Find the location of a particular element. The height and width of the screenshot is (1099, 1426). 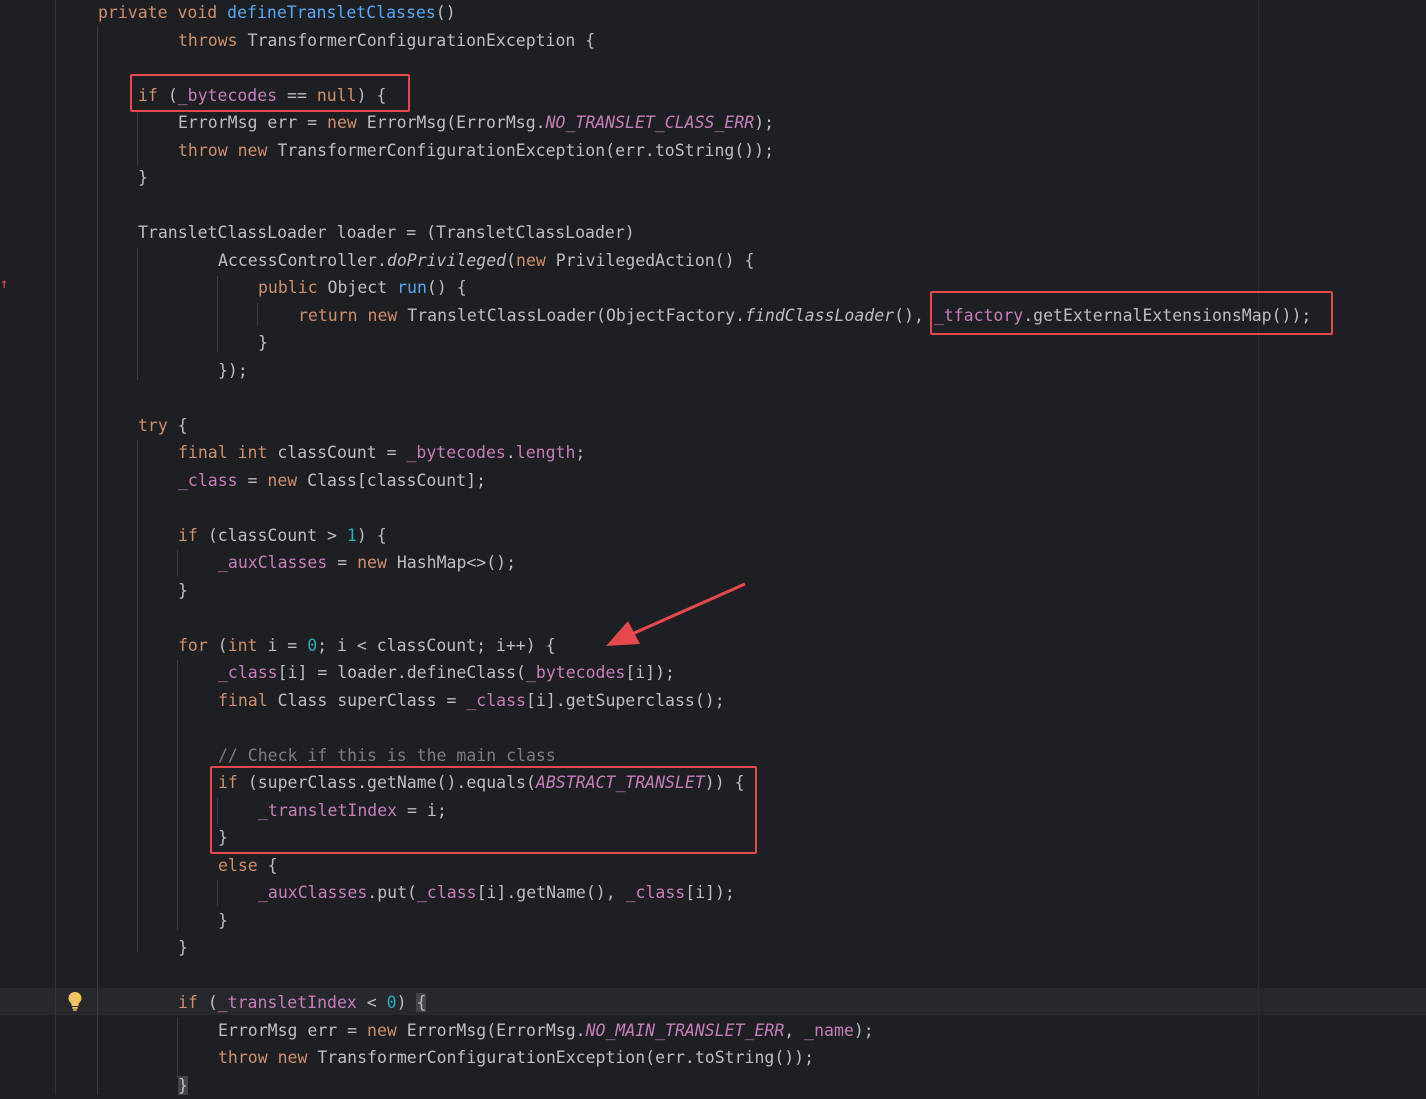

code-token: = is located at coordinates (342, 562).